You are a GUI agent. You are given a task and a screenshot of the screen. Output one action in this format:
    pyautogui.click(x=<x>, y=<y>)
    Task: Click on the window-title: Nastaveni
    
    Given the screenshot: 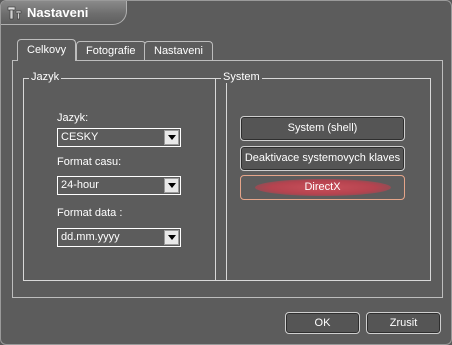 What is the action you would take?
    pyautogui.click(x=58, y=12)
    